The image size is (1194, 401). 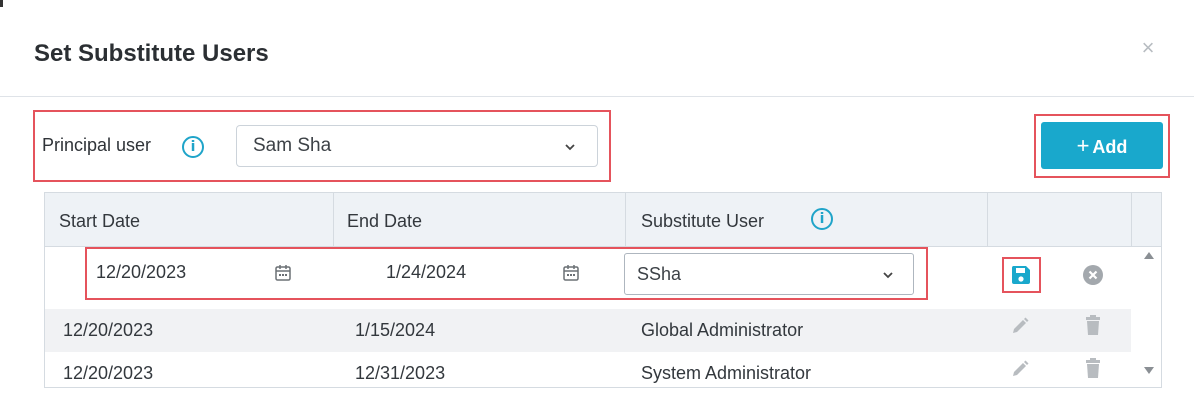 What do you see at coordinates (702, 221) in the screenshot?
I see `column-header-substitute-user: Substitute User` at bounding box center [702, 221].